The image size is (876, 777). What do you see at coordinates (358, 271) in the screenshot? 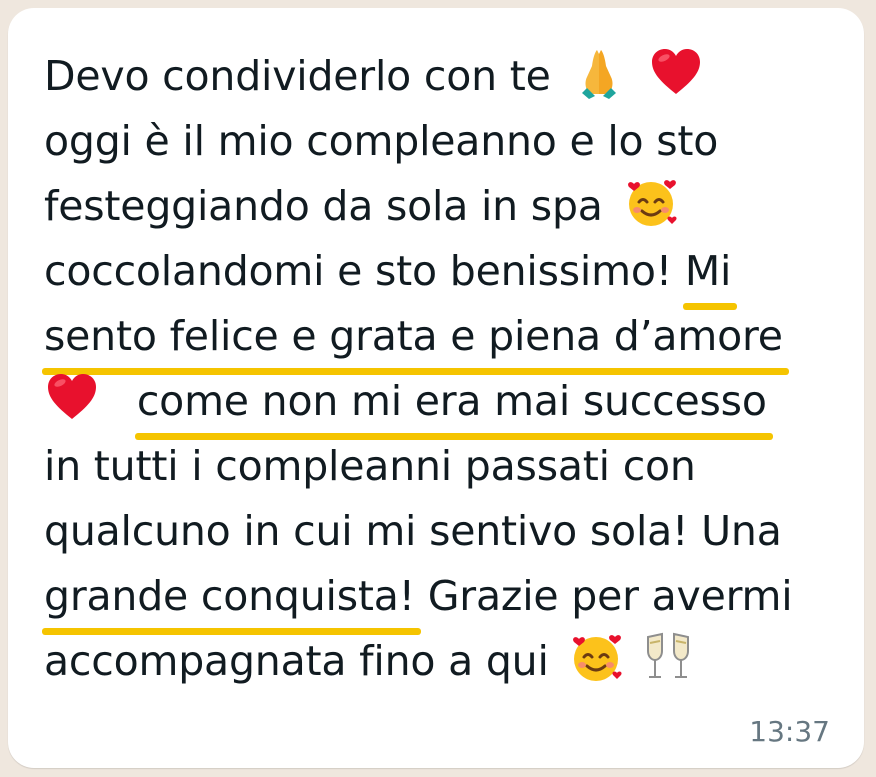
I see `message-line-text: coccolandomi e sto benissimo!` at bounding box center [358, 271].